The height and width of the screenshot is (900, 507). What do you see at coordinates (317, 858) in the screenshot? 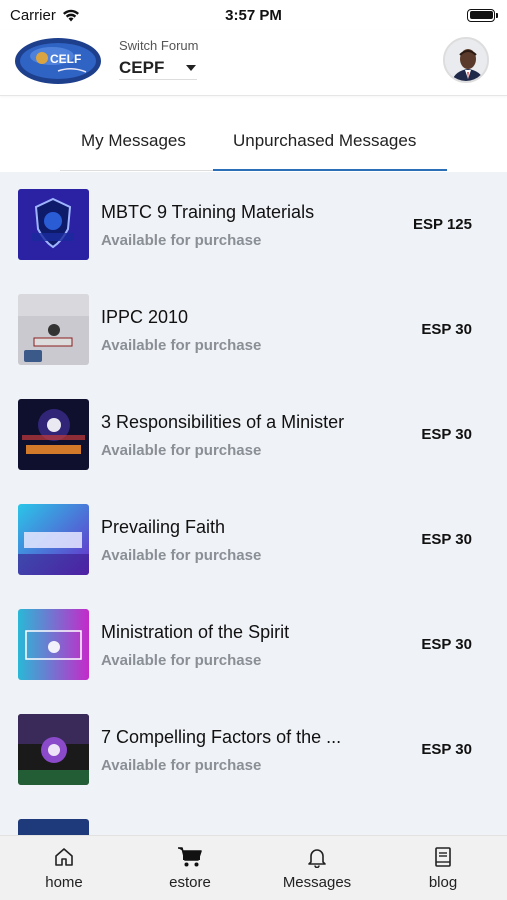
I see `bell-icon` at bounding box center [317, 858].